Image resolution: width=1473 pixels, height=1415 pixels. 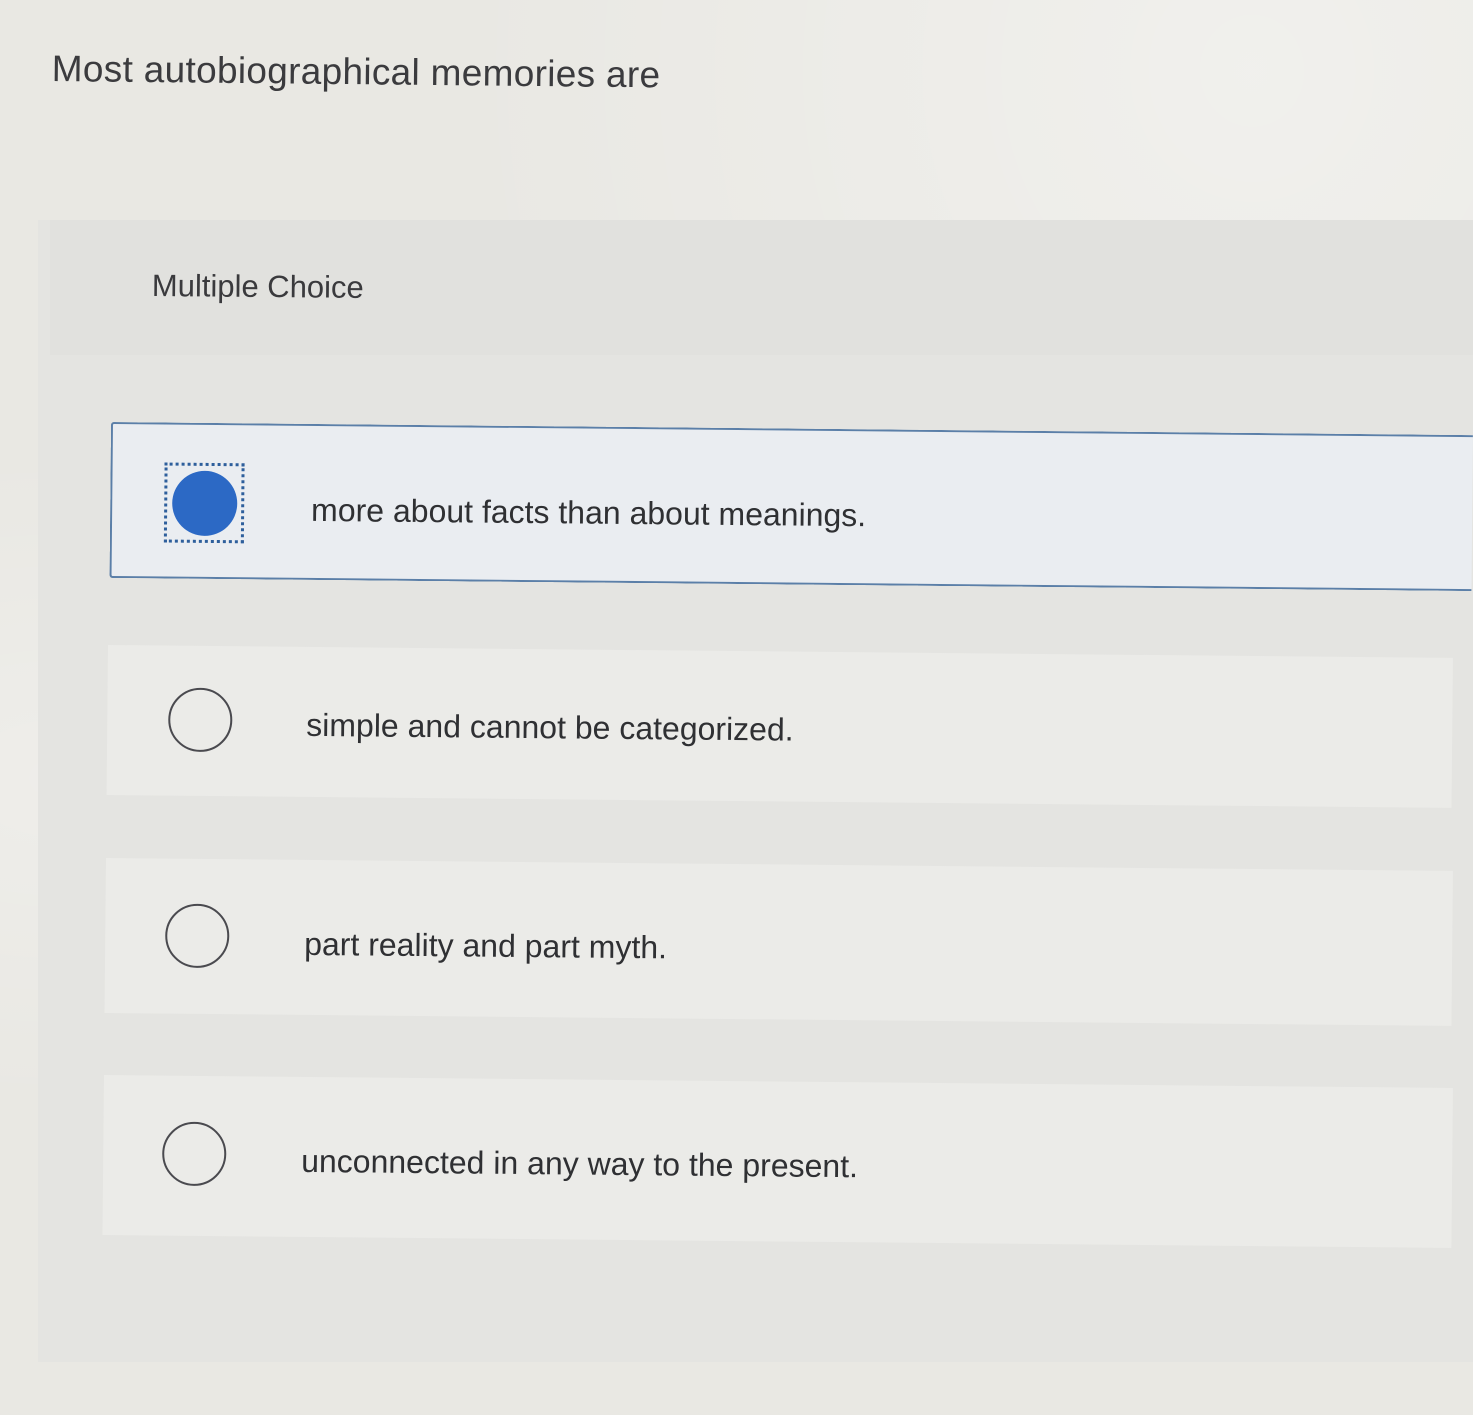 What do you see at coordinates (588, 512) in the screenshot?
I see `answer-option-label: more about facts than about meanings.` at bounding box center [588, 512].